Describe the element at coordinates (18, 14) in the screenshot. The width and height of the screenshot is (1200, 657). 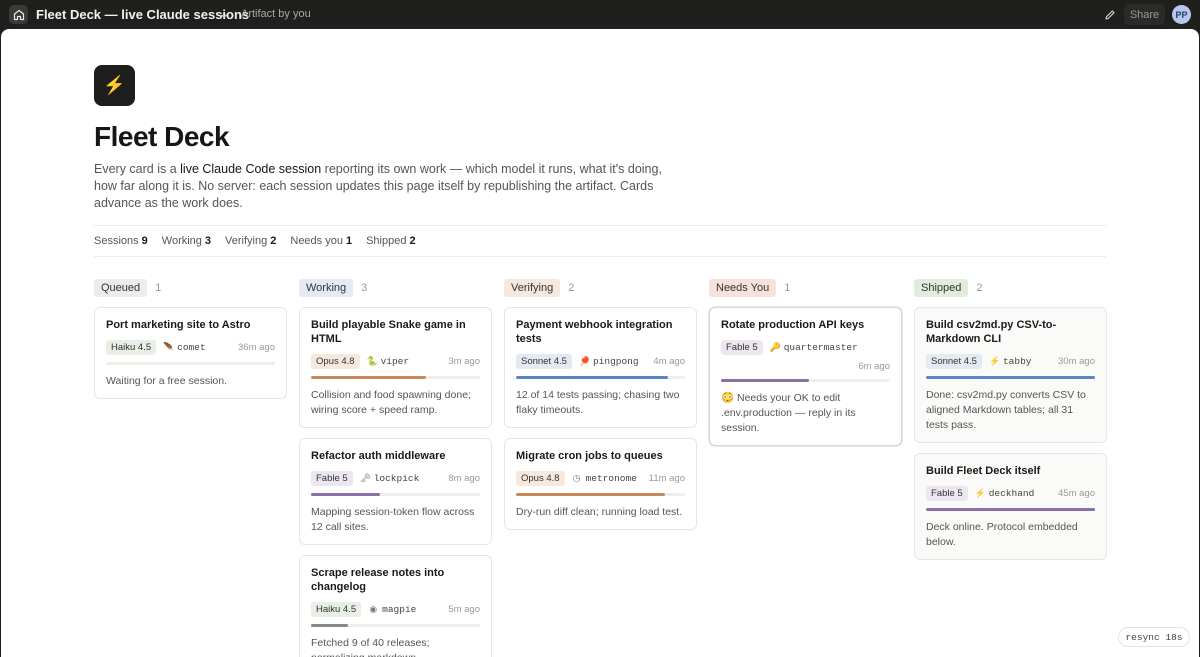
I see `app-home-icon` at that location.